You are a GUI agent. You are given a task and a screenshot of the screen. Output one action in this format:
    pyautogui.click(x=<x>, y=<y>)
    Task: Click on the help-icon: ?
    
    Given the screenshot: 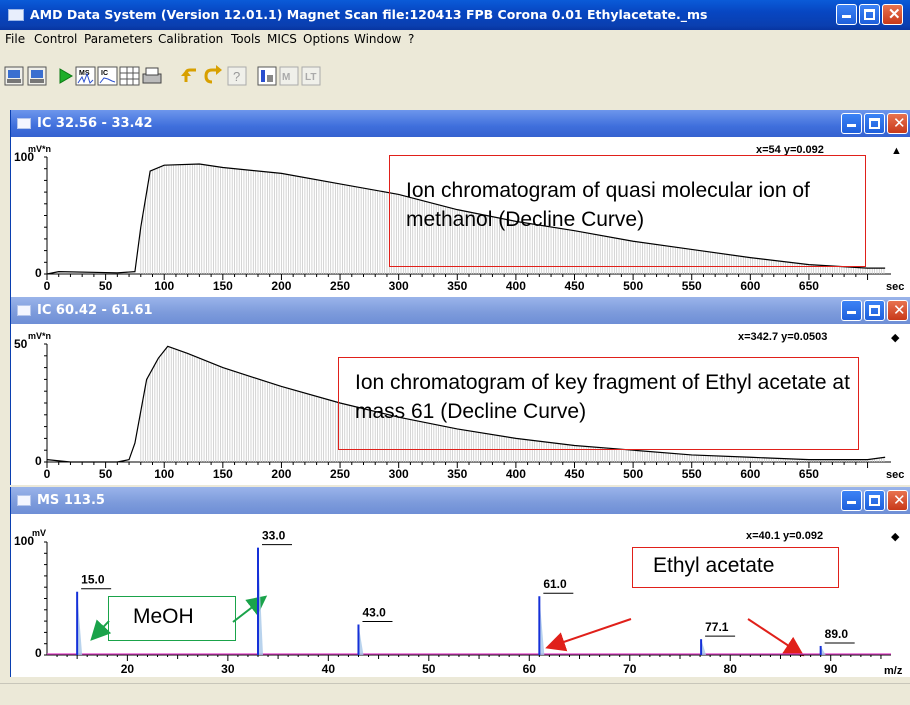 What is the action you would take?
    pyautogui.click(x=237, y=76)
    